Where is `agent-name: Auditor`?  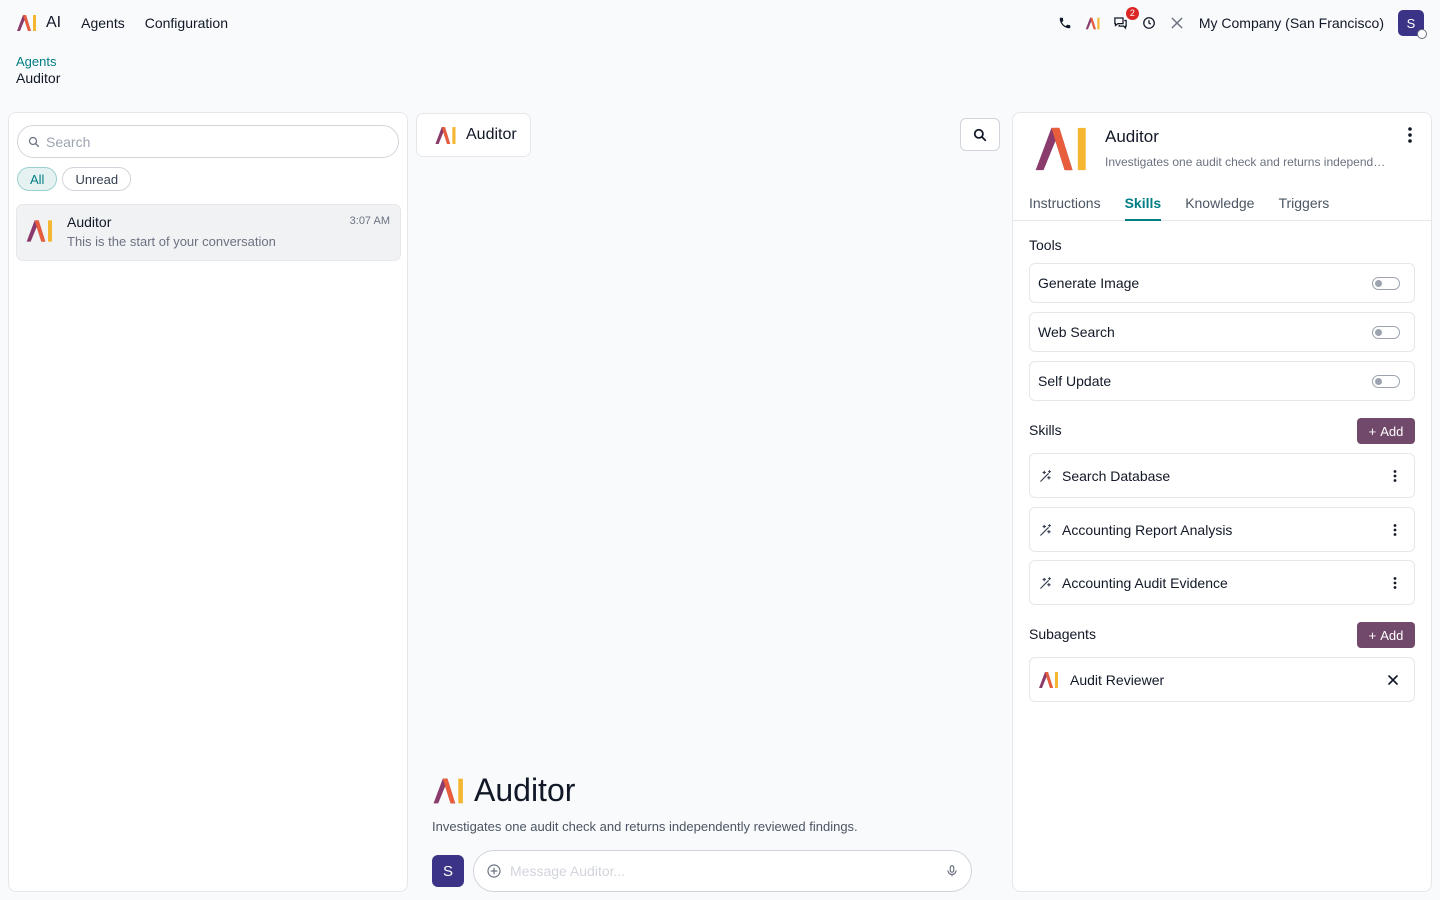
agent-name: Auditor is located at coordinates (1132, 136).